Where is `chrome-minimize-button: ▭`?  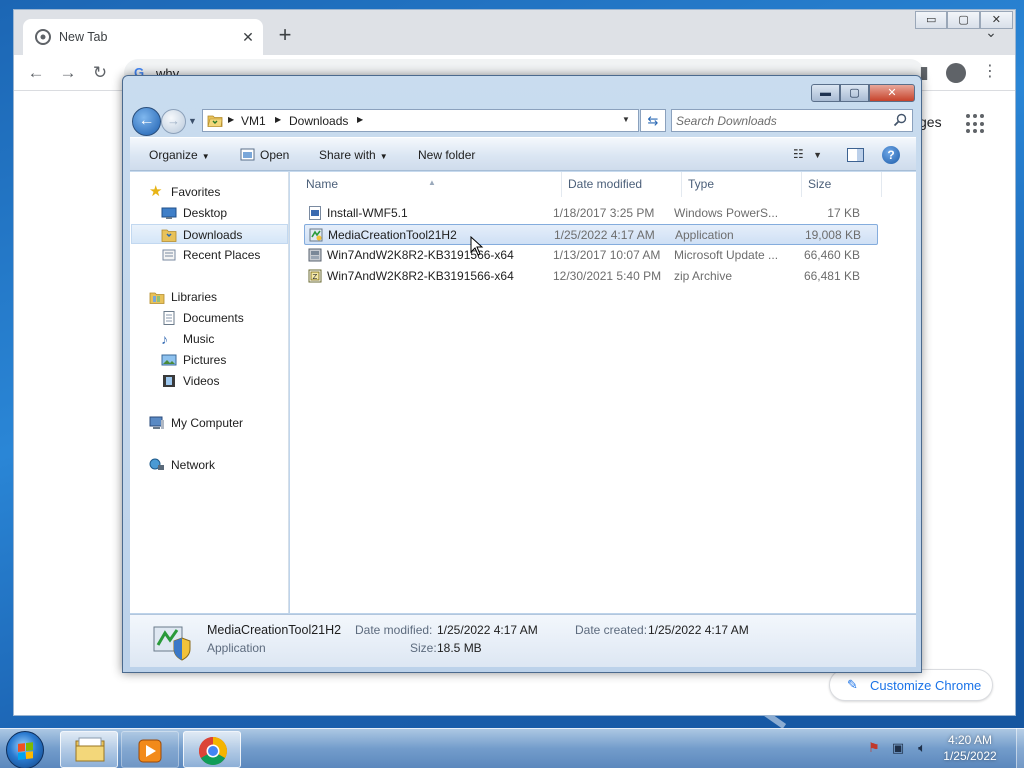
chrome-minimize-button: ▭ is located at coordinates (931, 20).